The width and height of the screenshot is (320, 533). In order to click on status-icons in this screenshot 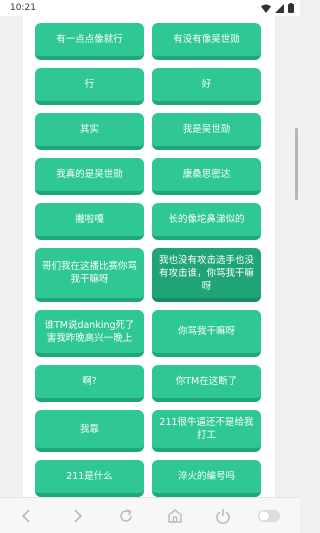, I will do `click(277, 8)`.